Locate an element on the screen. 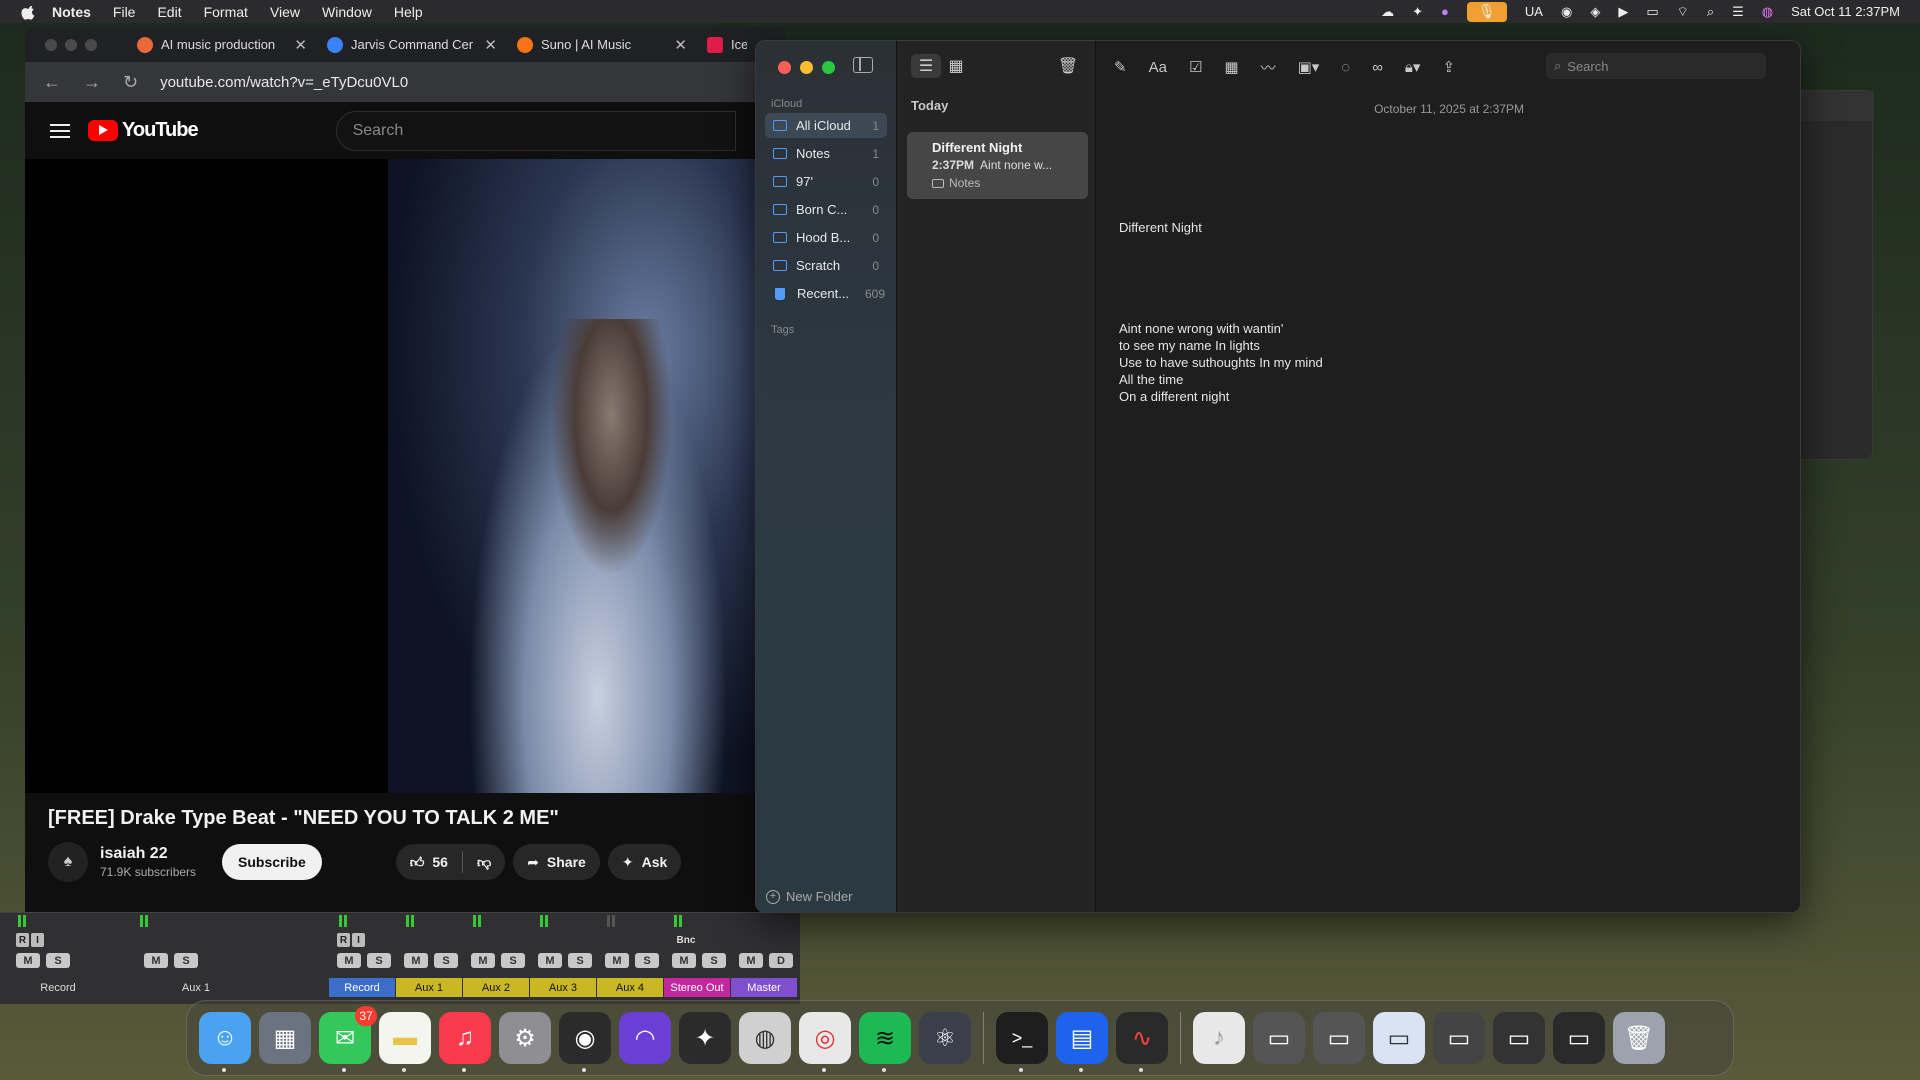 Image resolution: width=1920 pixels, height=1080 pixels. back-icon: ← is located at coordinates (52, 82).